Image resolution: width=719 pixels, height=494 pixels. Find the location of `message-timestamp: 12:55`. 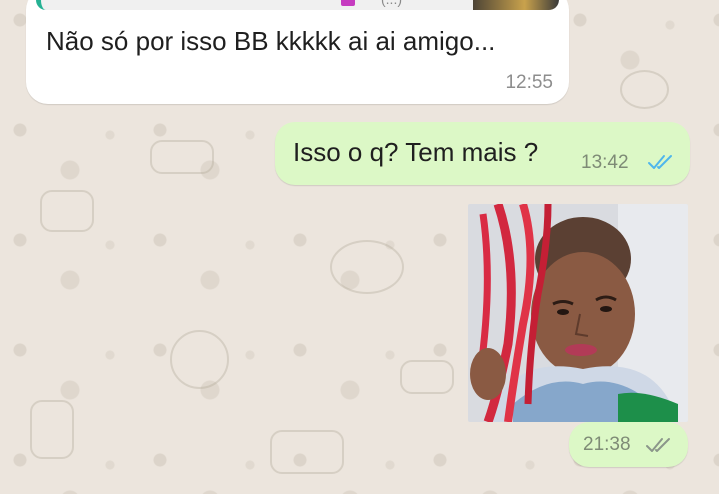

message-timestamp: 12:55 is located at coordinates (529, 82).